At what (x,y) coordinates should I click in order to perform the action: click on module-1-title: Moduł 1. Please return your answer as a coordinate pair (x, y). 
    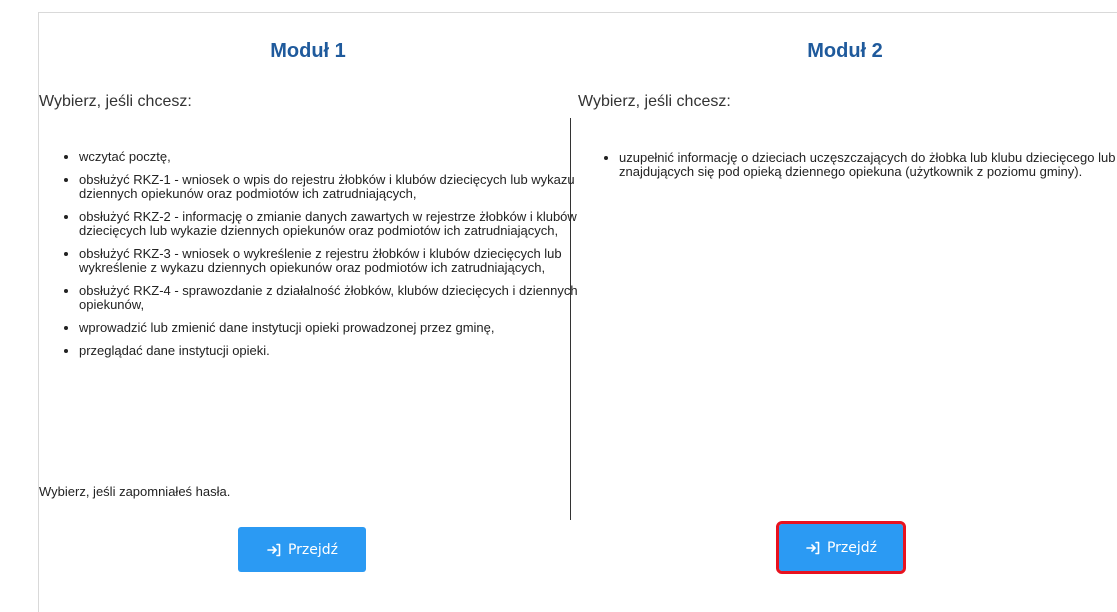
    Looking at the image, I should click on (308, 51).